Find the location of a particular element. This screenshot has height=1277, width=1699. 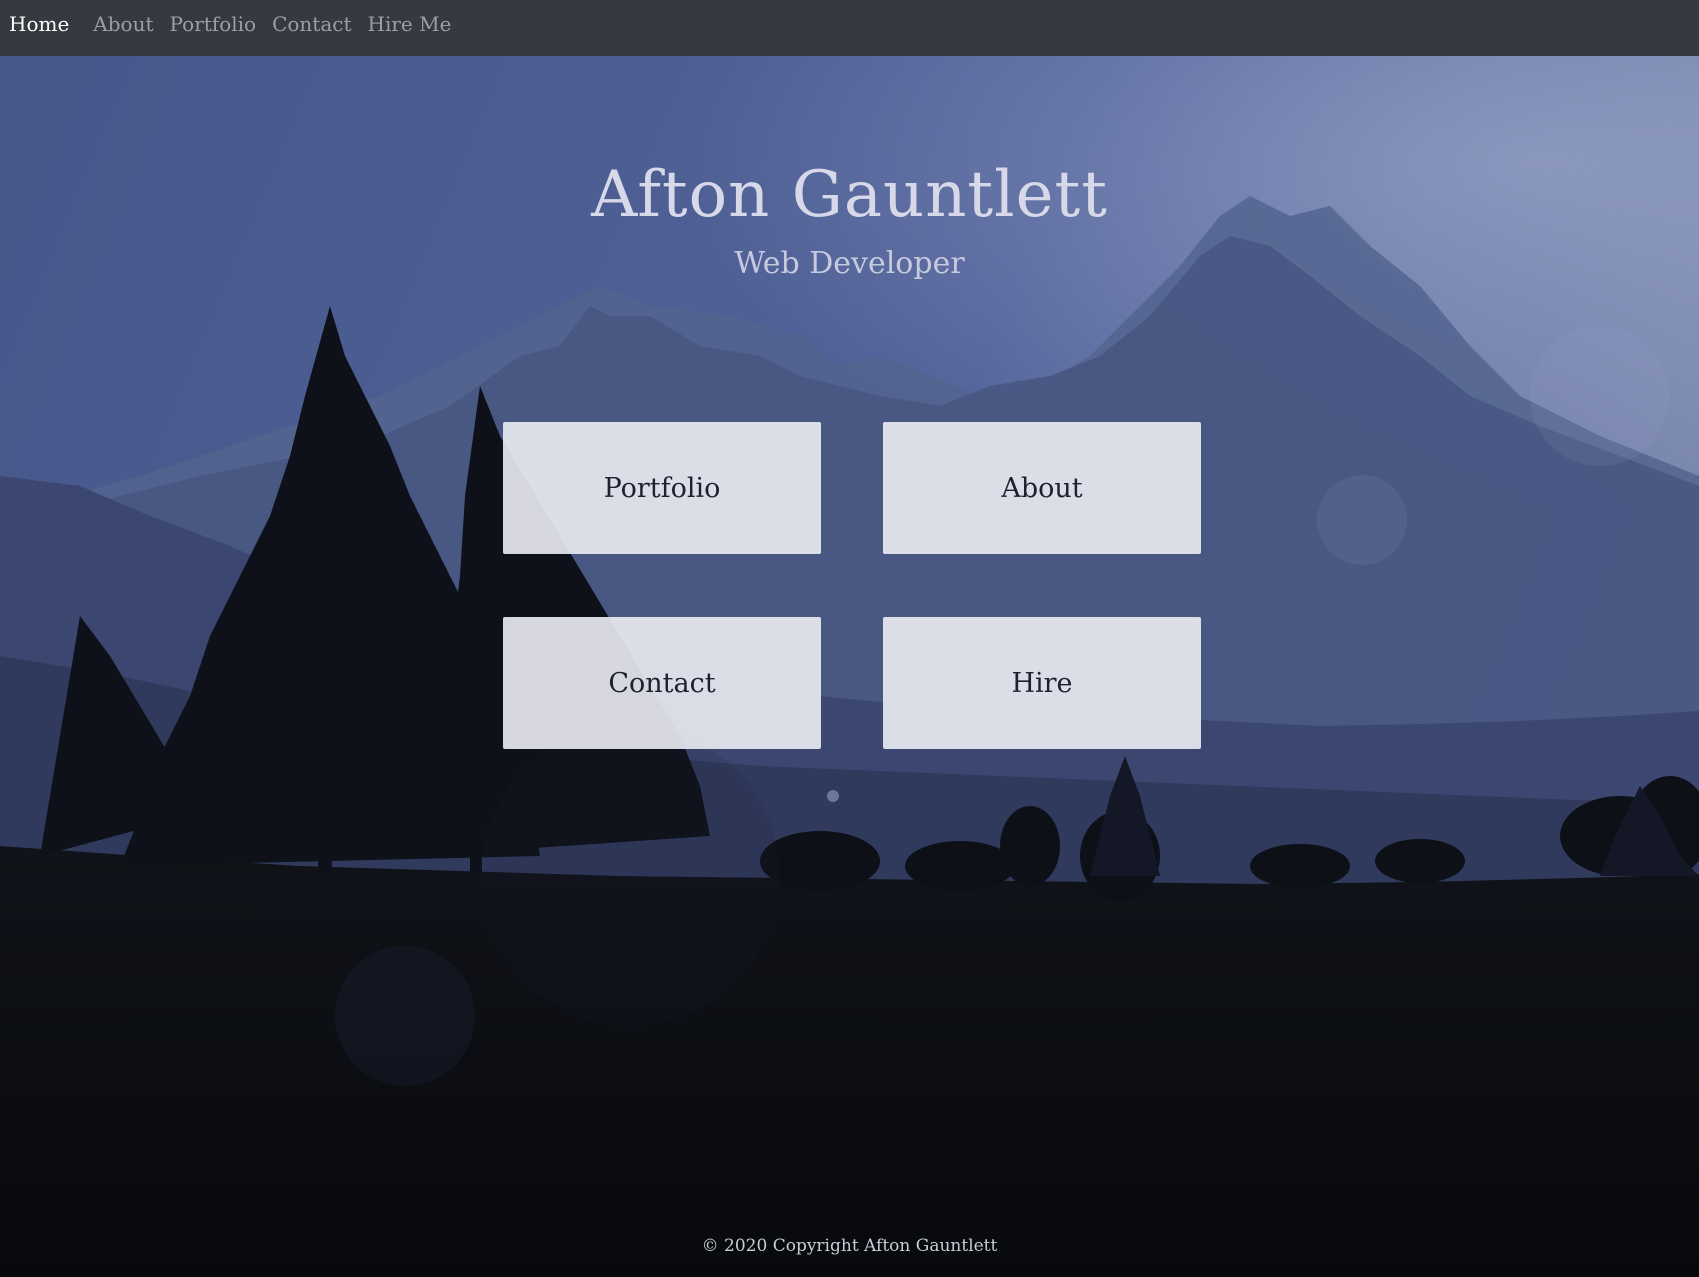

nav-link-contact: Contact is located at coordinates (311, 24).